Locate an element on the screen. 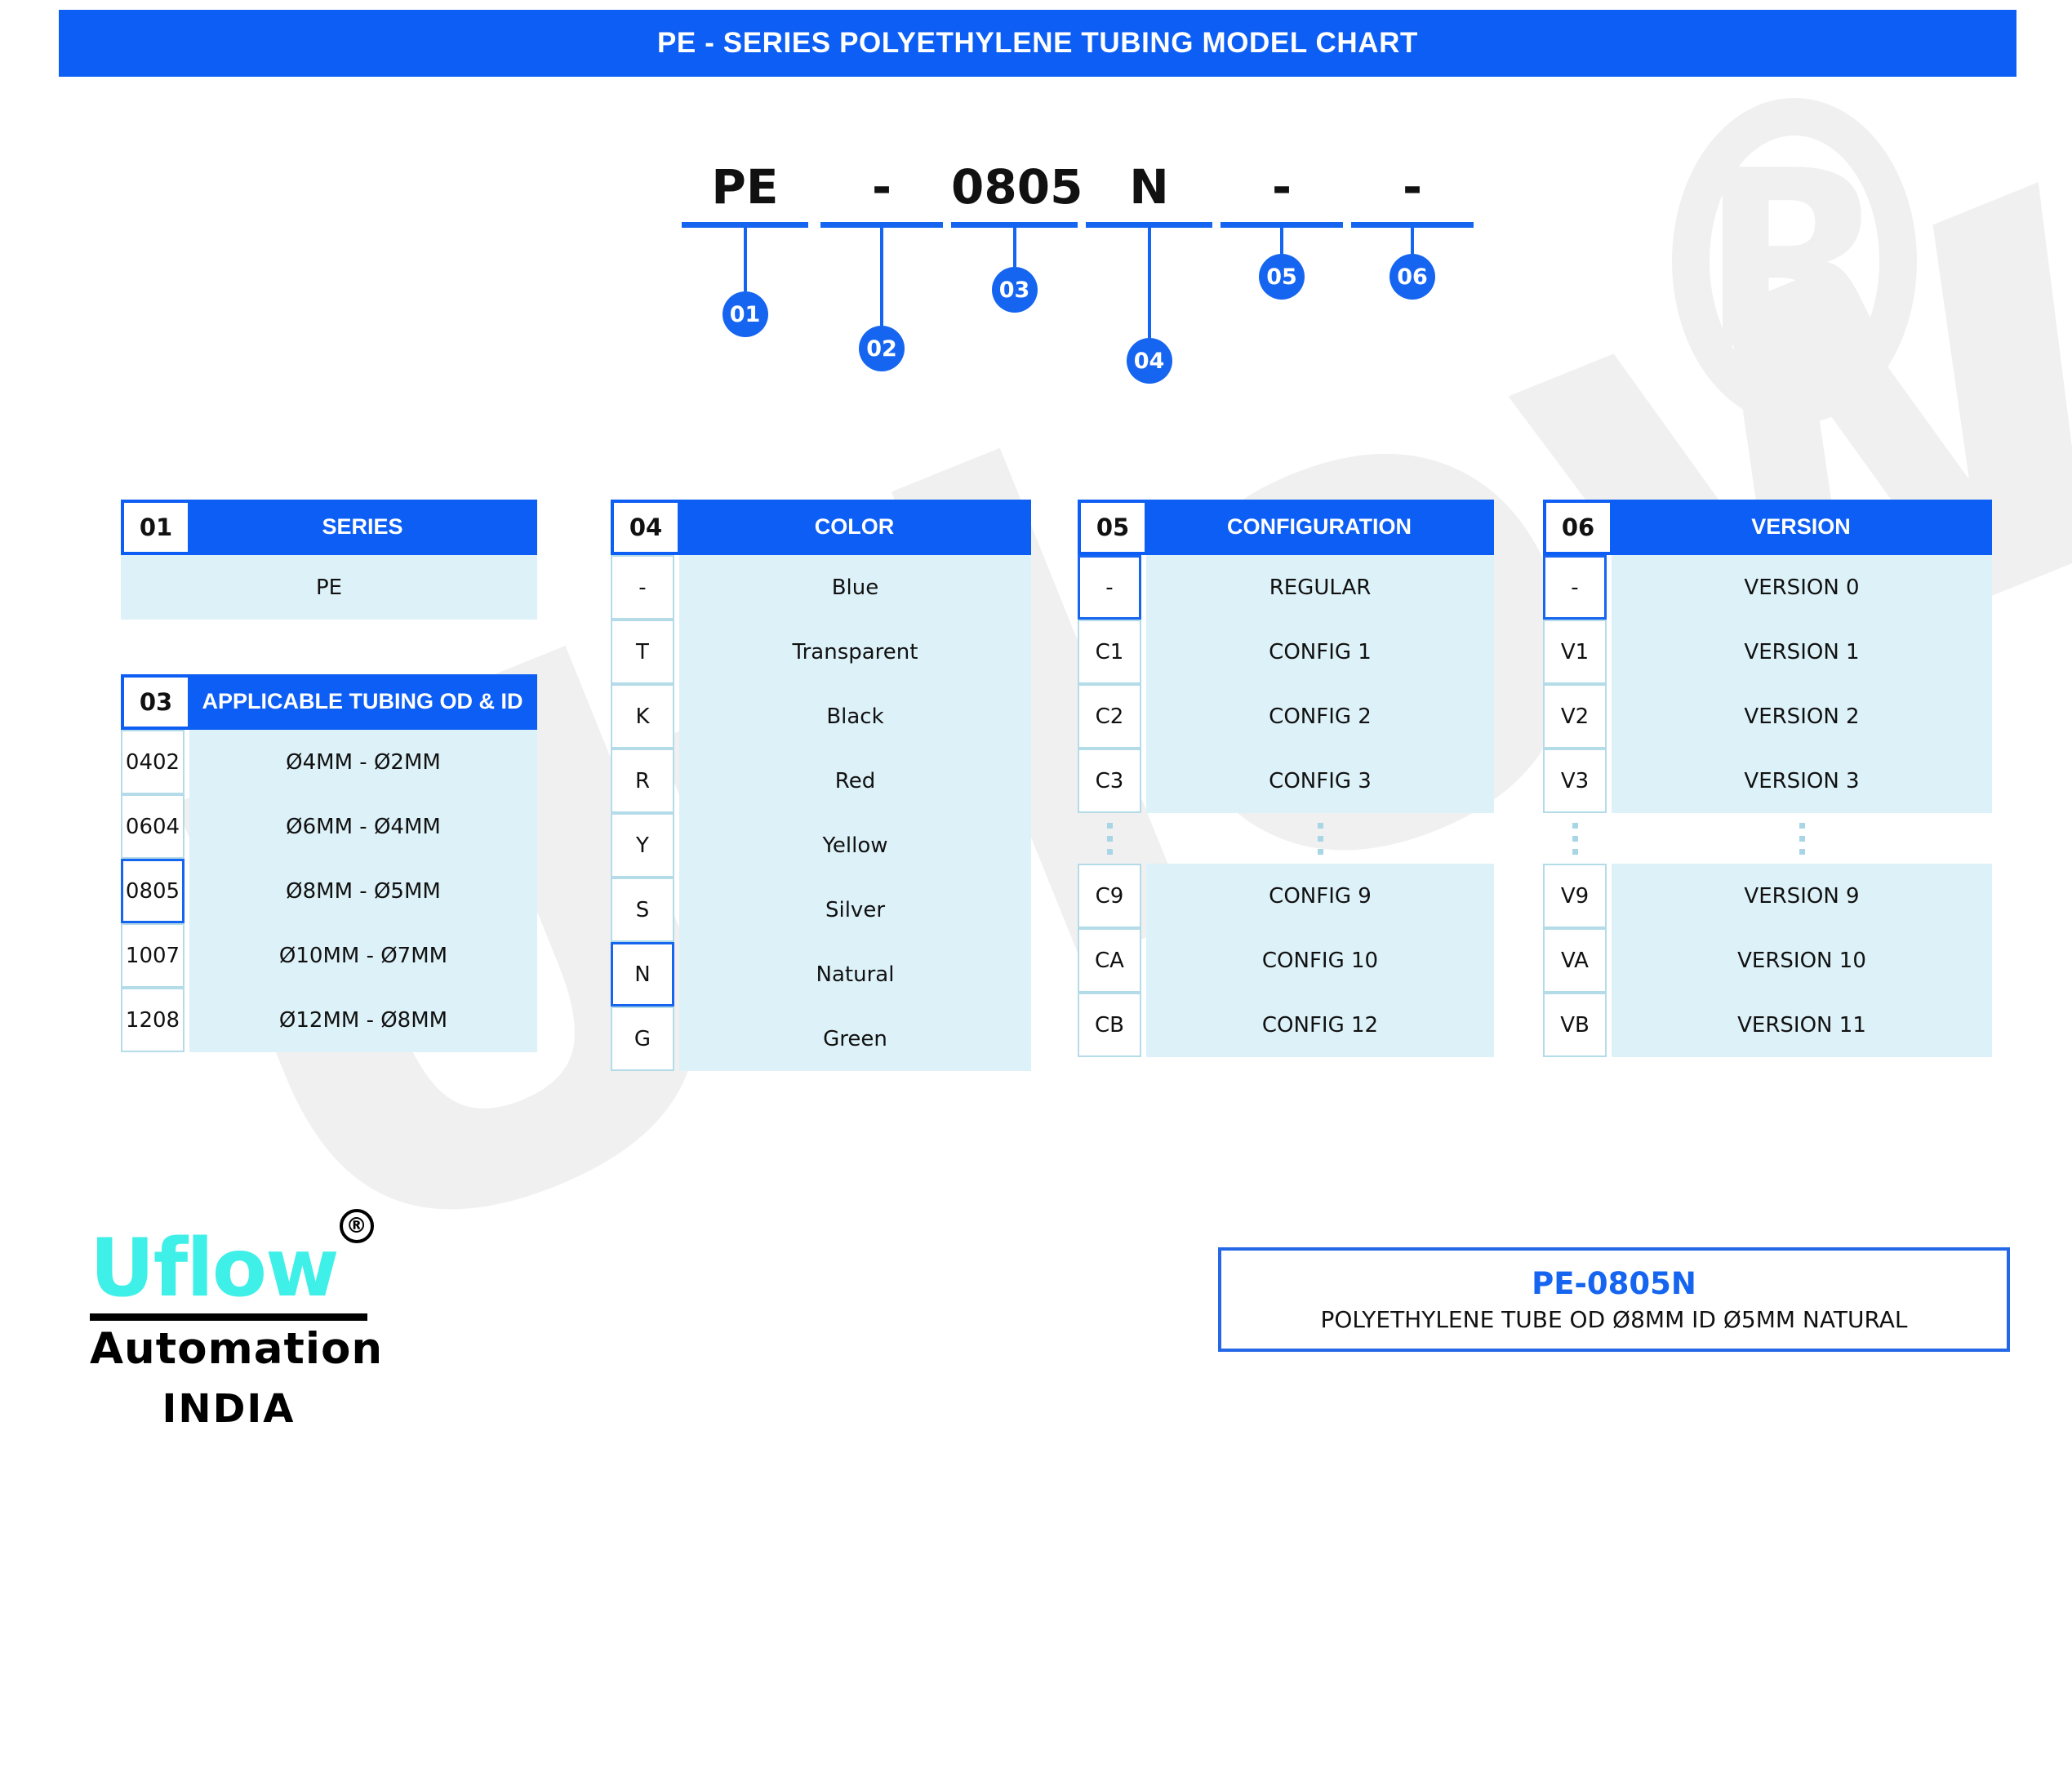  callout-badge-02: 02 is located at coordinates (882, 348).